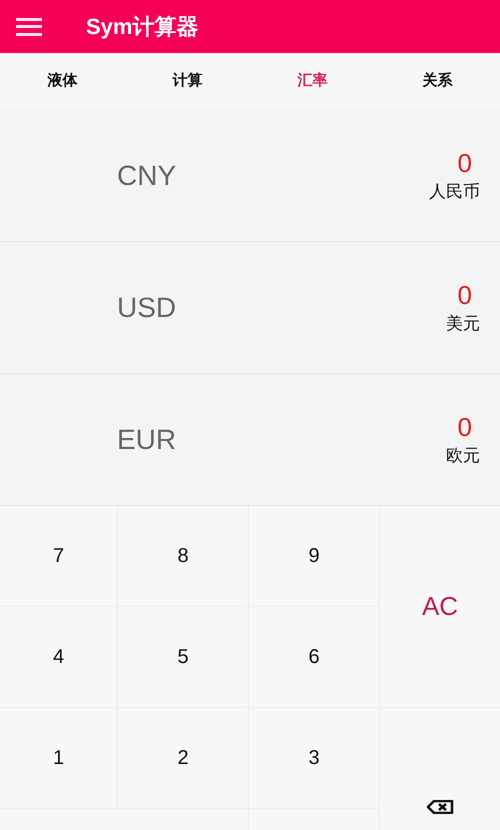 This screenshot has height=830, width=500. I want to click on menu-icon, so click(29, 27).